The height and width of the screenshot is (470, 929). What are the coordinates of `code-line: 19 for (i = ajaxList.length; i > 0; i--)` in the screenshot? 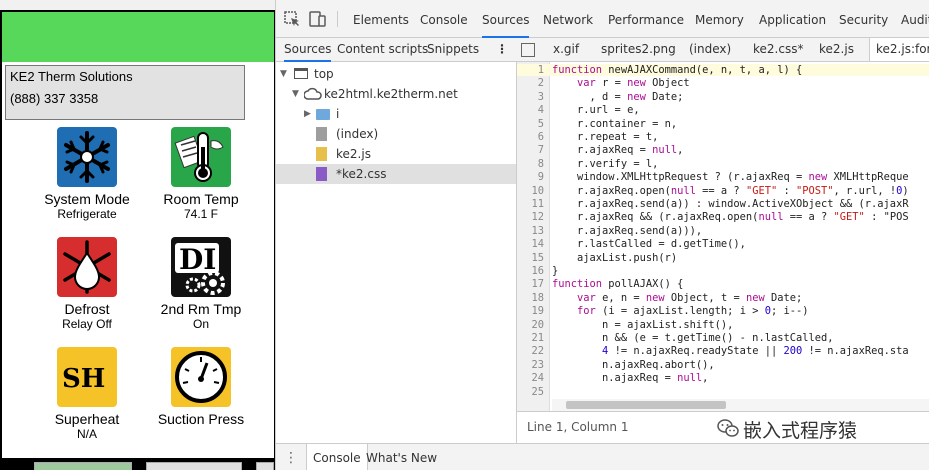 It's located at (723, 311).